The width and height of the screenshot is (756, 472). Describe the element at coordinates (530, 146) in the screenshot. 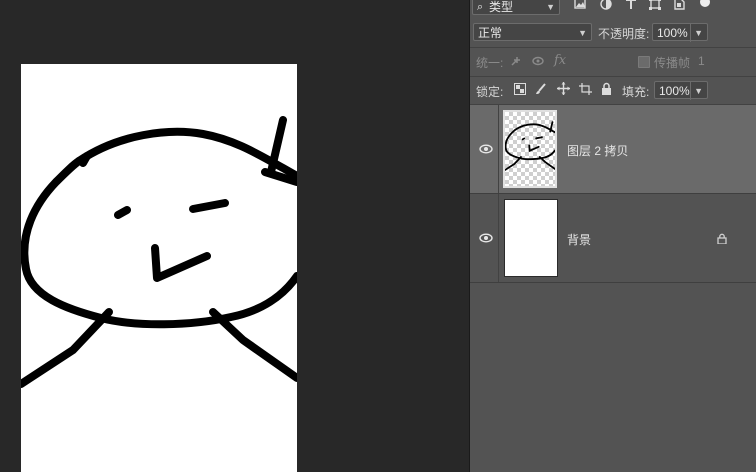

I see `layer-thumbnail-drawing` at that location.